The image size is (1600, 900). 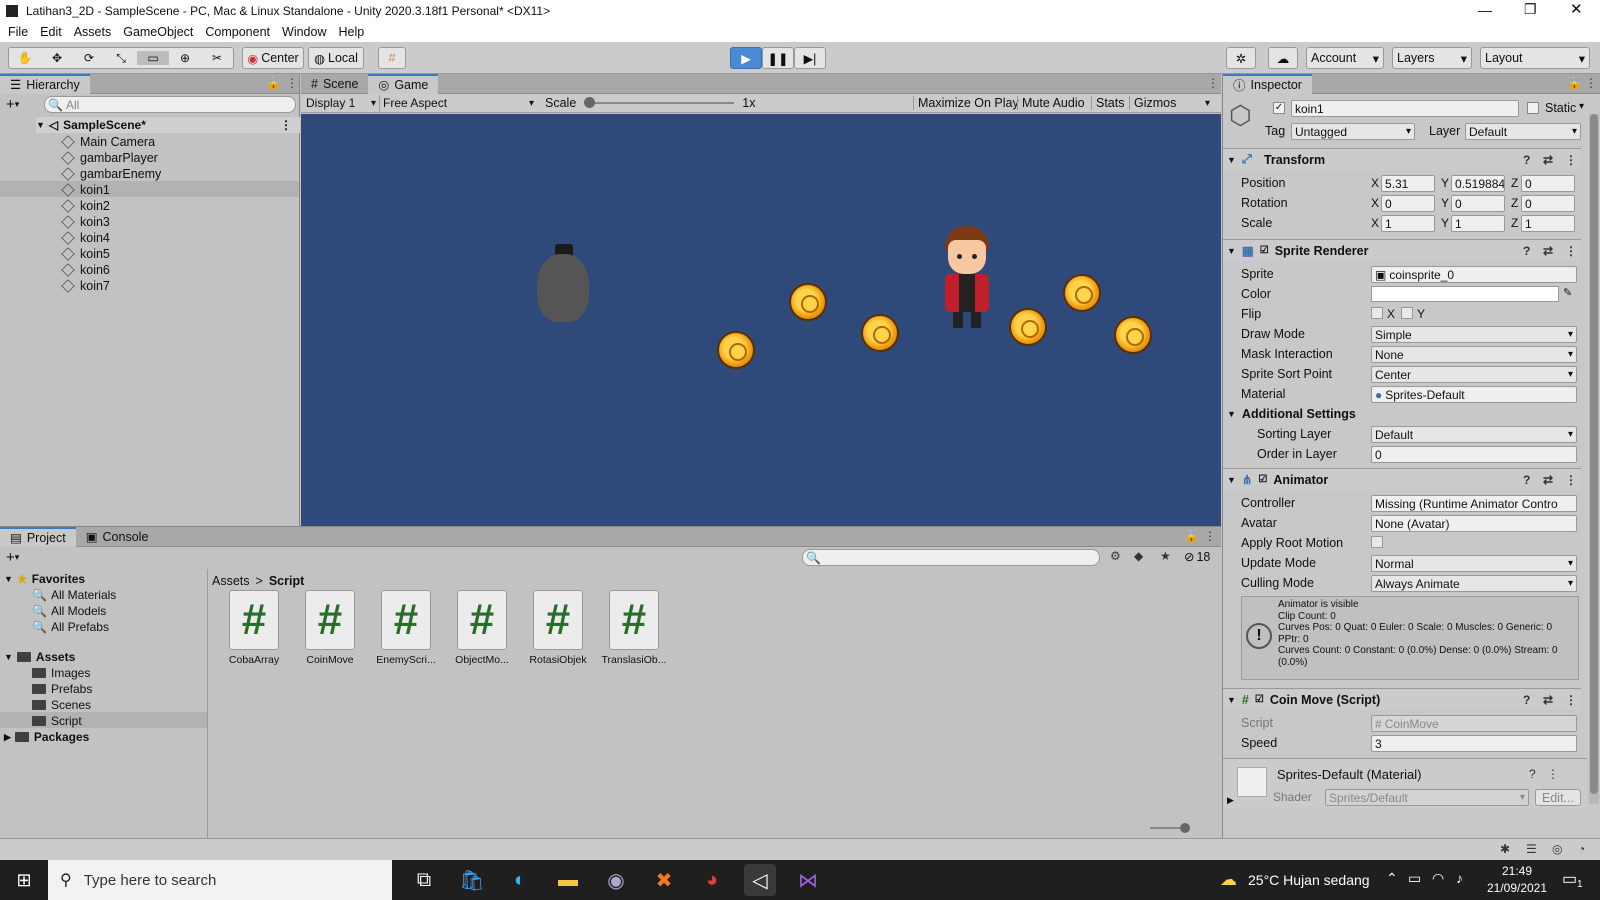 What do you see at coordinates (1535, 58) in the screenshot?
I see `layout-dropdown: Layout ▾` at bounding box center [1535, 58].